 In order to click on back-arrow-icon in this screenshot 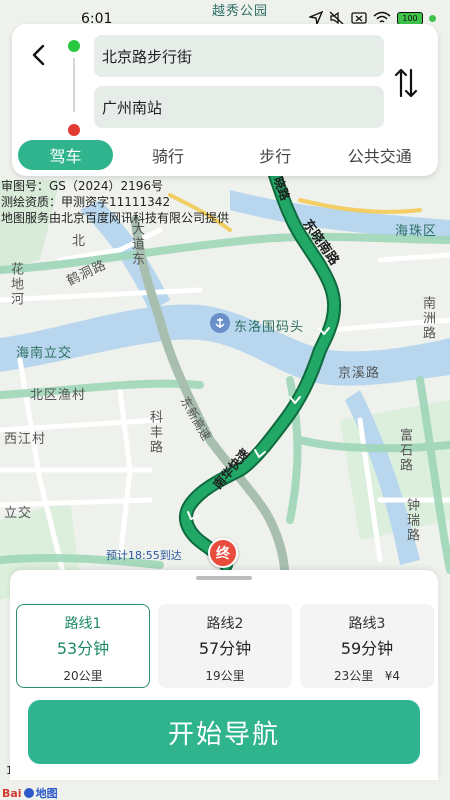, I will do `click(38, 55)`.